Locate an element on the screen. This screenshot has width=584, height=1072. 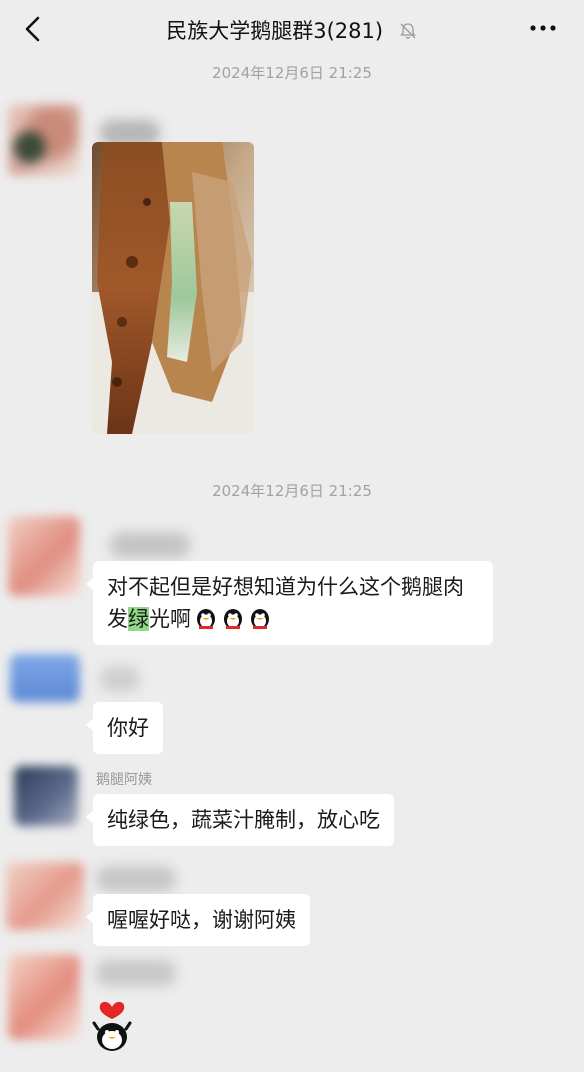
heart-penguin-sticker is located at coordinates (112, 1023).